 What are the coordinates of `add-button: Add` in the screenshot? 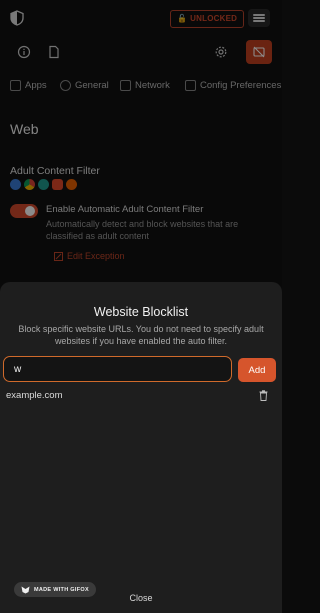 It's located at (257, 370).